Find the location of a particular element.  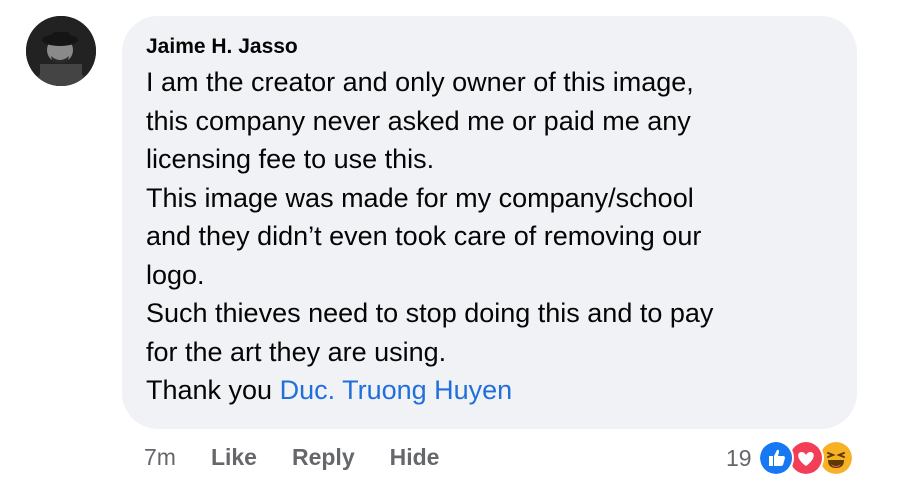

comment-actions: 7m Like Reply Hide is located at coordinates (309, 457).